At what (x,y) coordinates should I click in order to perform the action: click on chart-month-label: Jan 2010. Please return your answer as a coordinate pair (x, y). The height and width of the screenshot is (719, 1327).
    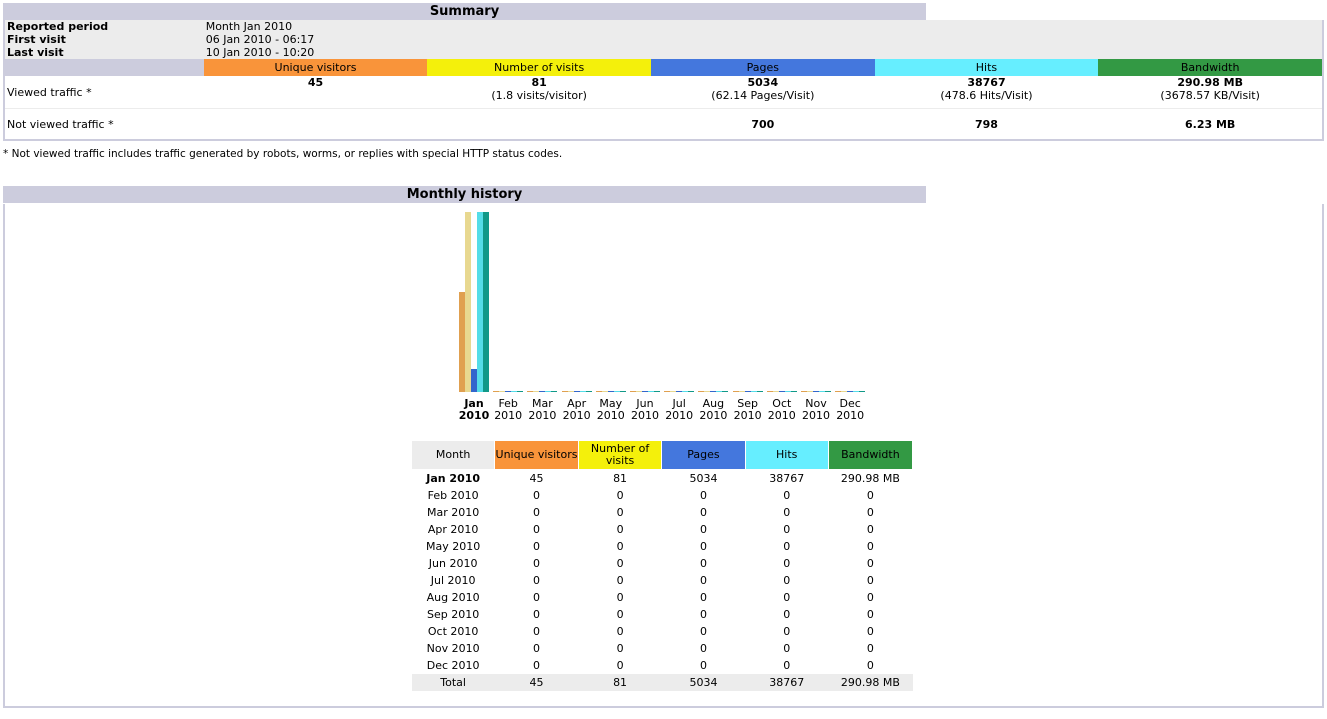
    Looking at the image, I should click on (474, 410).